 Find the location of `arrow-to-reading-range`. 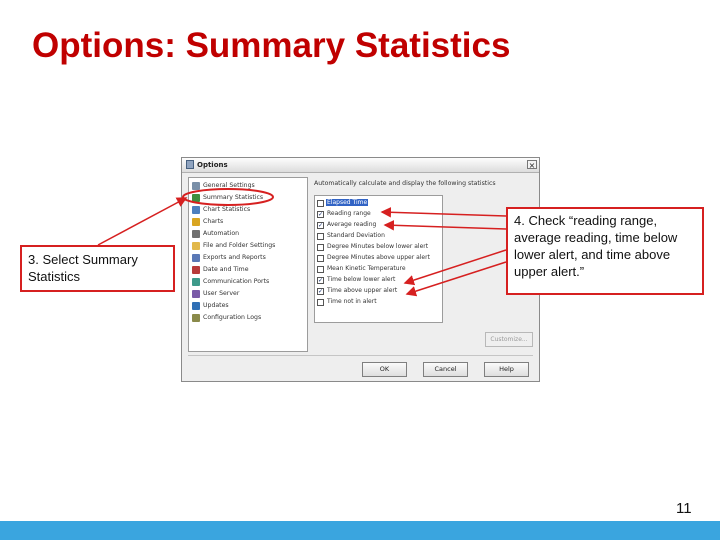

arrow-to-reading-range is located at coordinates (443, 212).